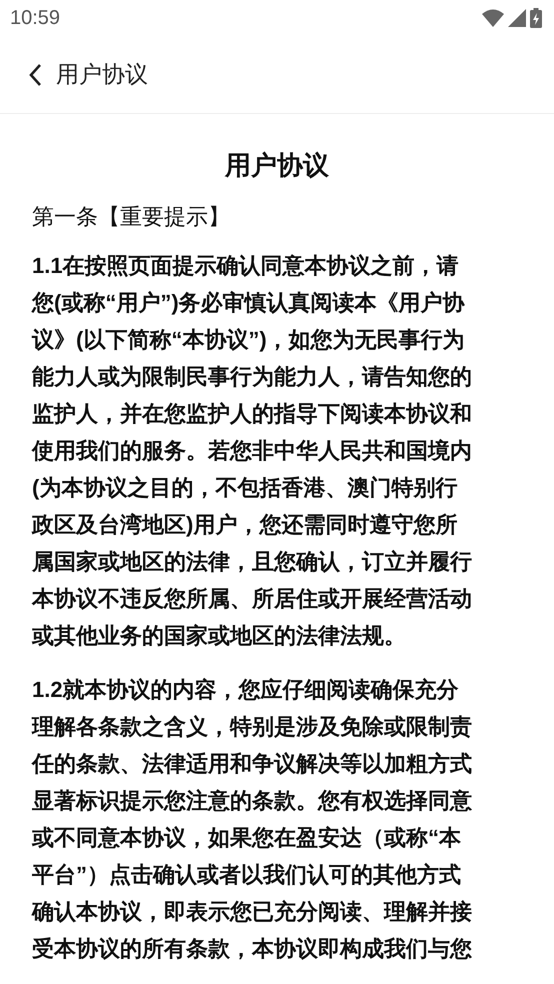 This screenshot has width=554, height=984. What do you see at coordinates (536, 18) in the screenshot?
I see `battery-icon` at bounding box center [536, 18].